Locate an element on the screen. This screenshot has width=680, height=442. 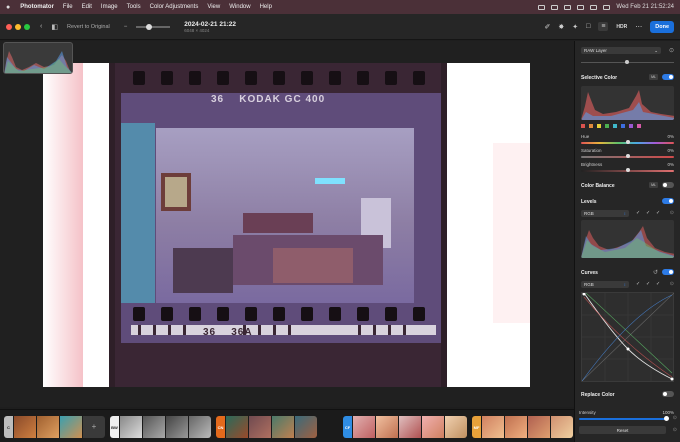
intensity-options-icon: ⊙ is located at coordinates (675, 418).